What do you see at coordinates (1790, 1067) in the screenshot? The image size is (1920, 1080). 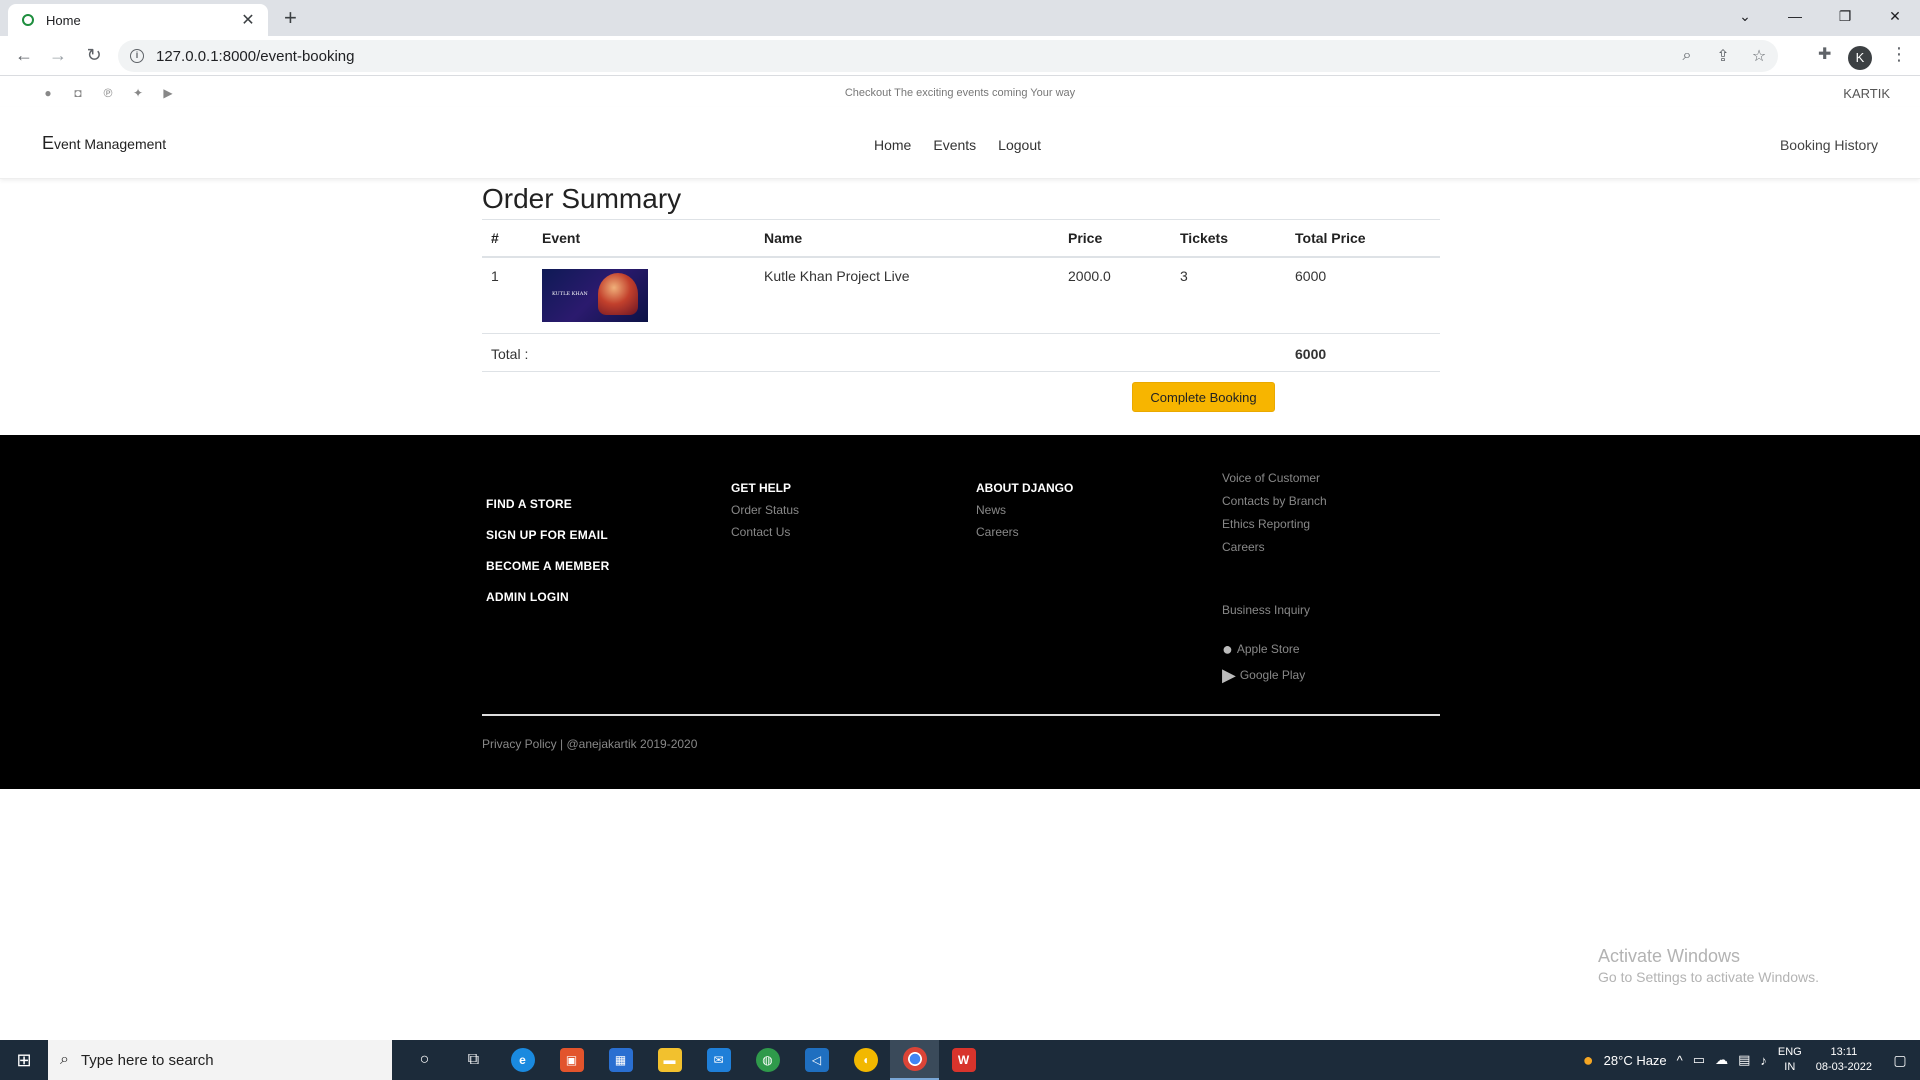 I see `region-code: IN` at bounding box center [1790, 1067].